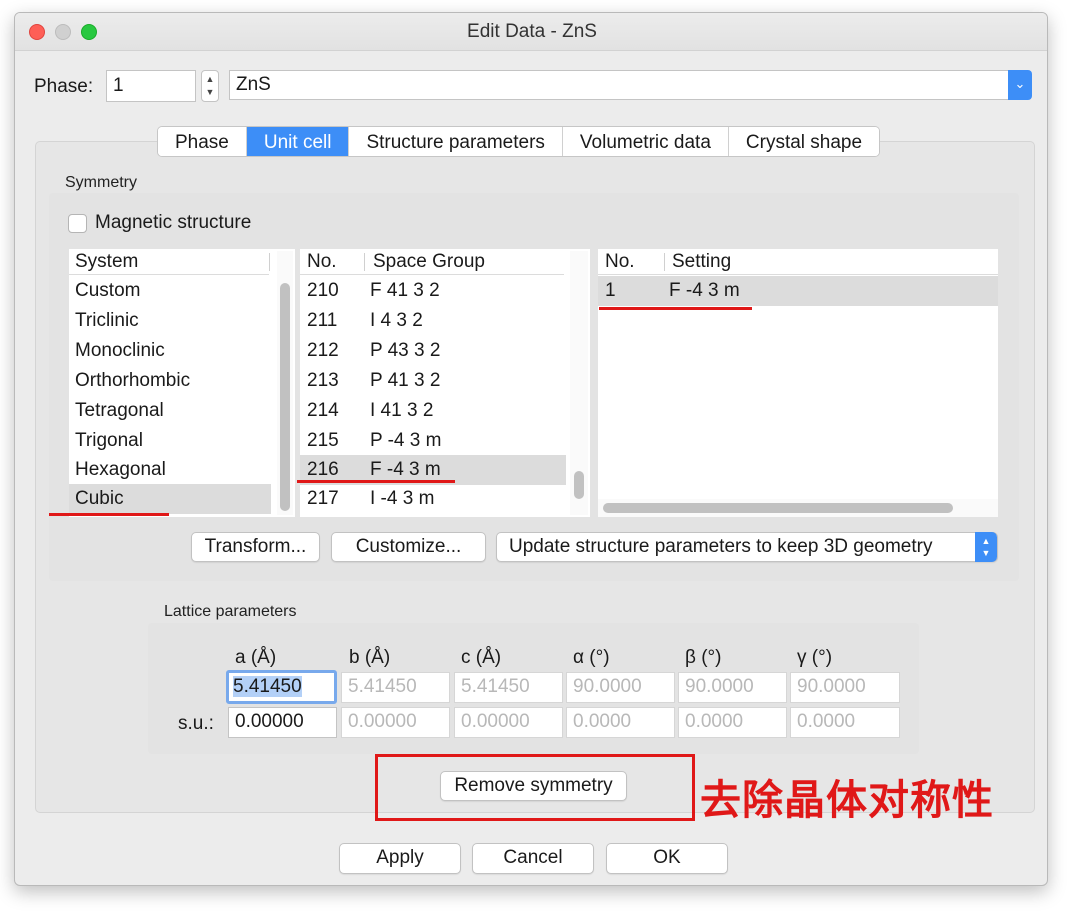  Describe the element at coordinates (535, 787) in the screenshot. I see `annotation-highlight-box` at that location.